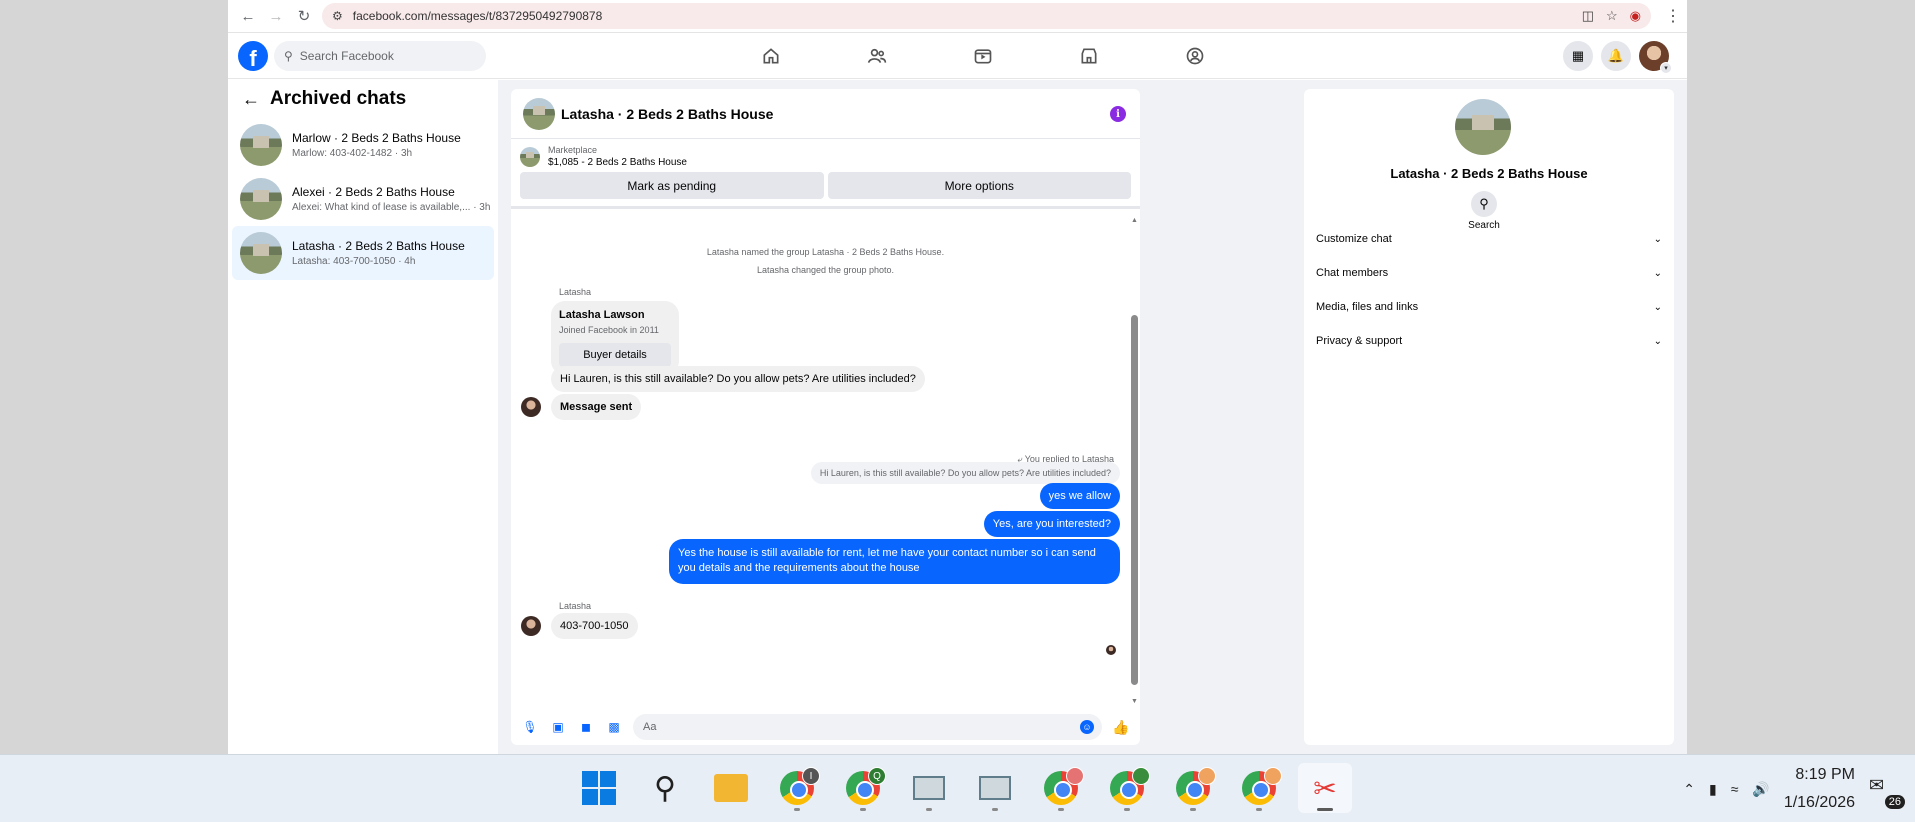 The image size is (1915, 822). What do you see at coordinates (1635, 16) in the screenshot?
I see `profile-icon: ◉` at bounding box center [1635, 16].